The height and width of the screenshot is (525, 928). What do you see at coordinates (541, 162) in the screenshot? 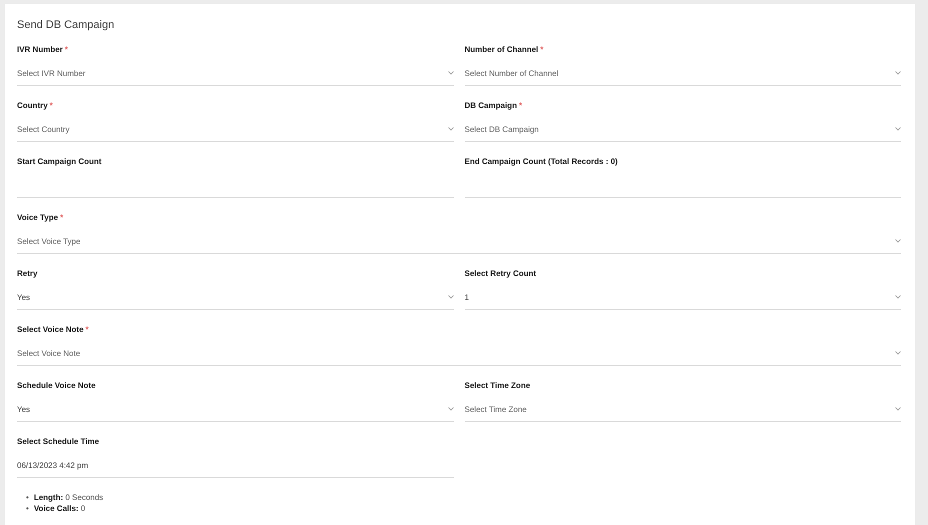
I see `field-label: End Campaign Count (Total Records : 0)` at bounding box center [541, 162].